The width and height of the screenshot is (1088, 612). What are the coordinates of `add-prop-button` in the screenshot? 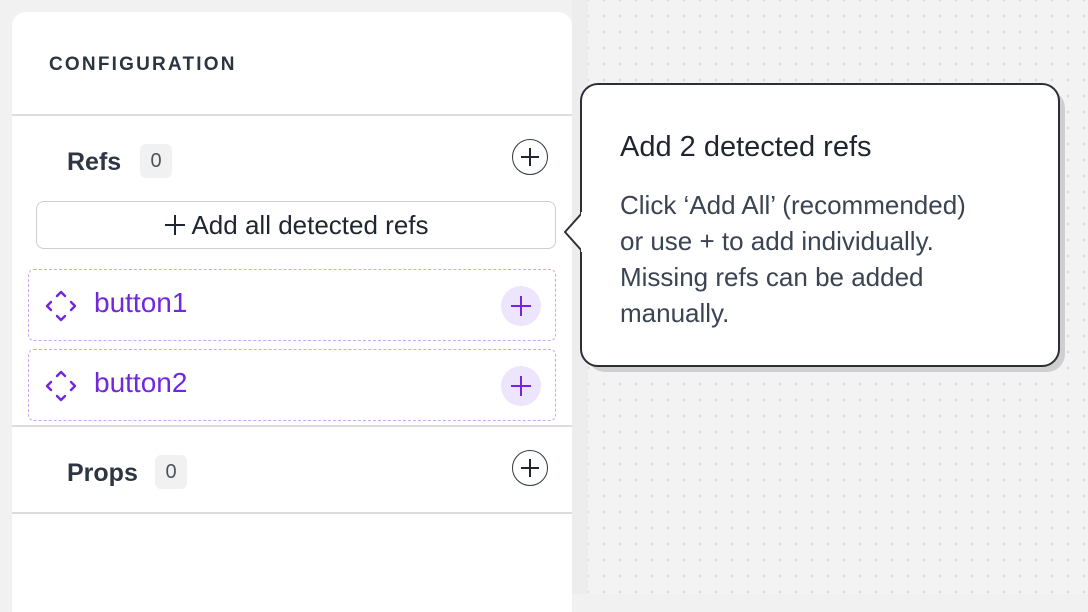 It's located at (530, 468).